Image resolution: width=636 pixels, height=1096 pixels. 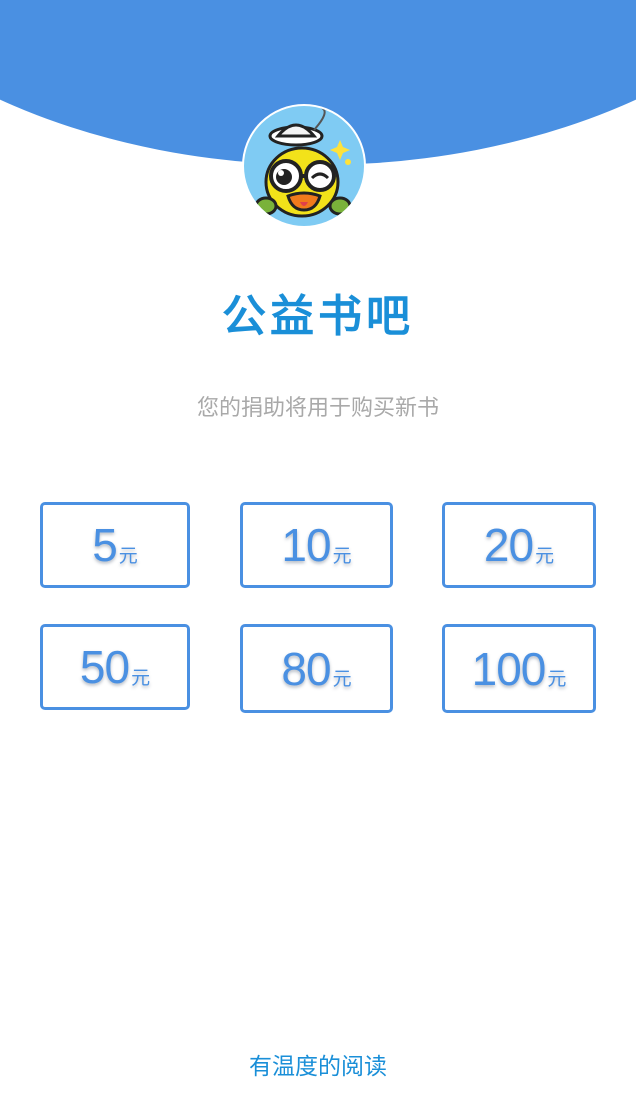 I want to click on amount-value: 80, so click(x=306, y=668).